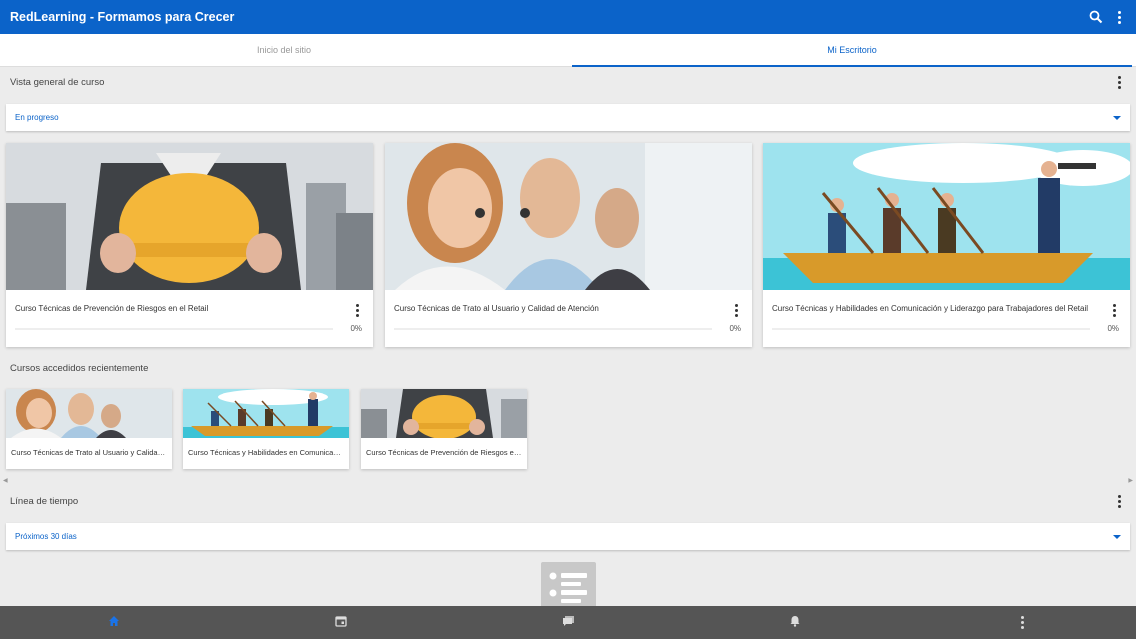 This screenshot has width=1136, height=639. What do you see at coordinates (44, 501) in the screenshot?
I see `timeline-title: Línea de tiempo` at bounding box center [44, 501].